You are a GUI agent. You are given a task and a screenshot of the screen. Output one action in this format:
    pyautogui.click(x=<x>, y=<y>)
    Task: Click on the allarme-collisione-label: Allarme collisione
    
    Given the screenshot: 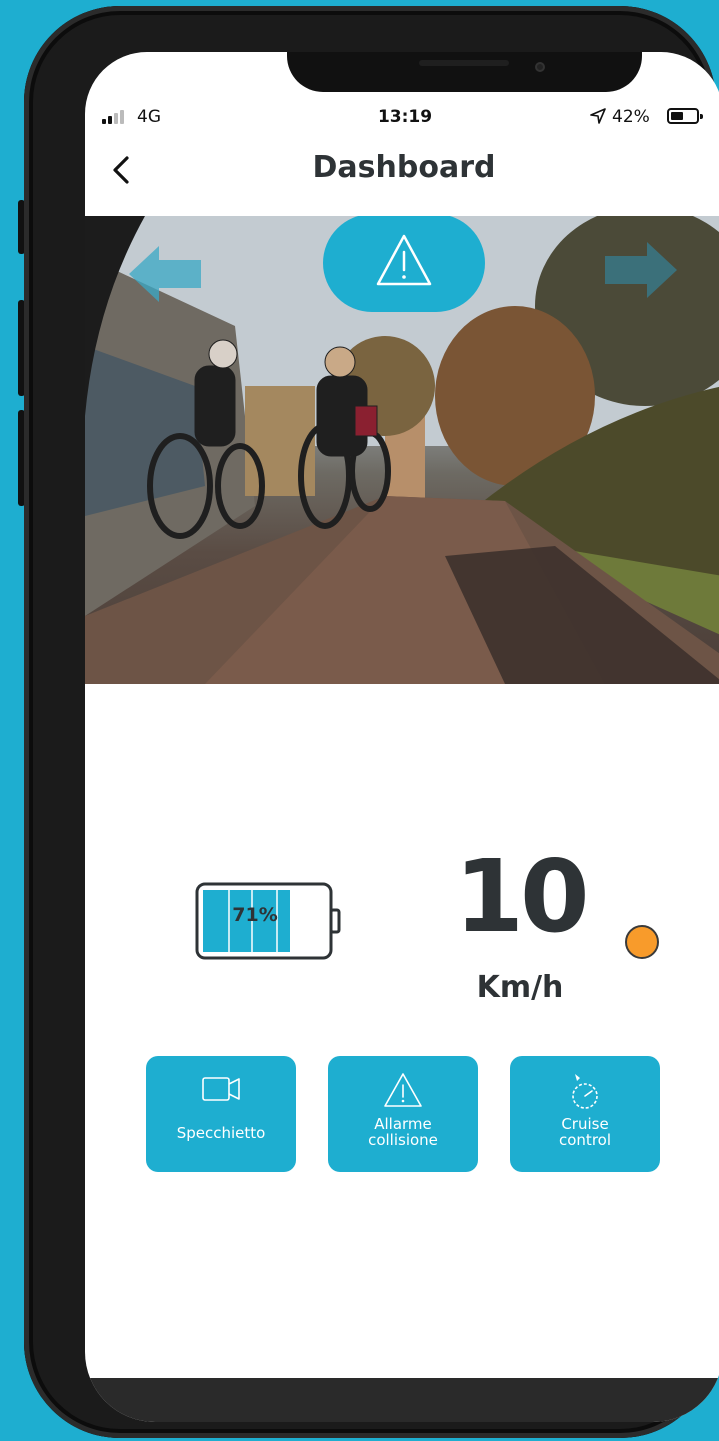 What is the action you would take?
    pyautogui.click(x=403, y=1132)
    